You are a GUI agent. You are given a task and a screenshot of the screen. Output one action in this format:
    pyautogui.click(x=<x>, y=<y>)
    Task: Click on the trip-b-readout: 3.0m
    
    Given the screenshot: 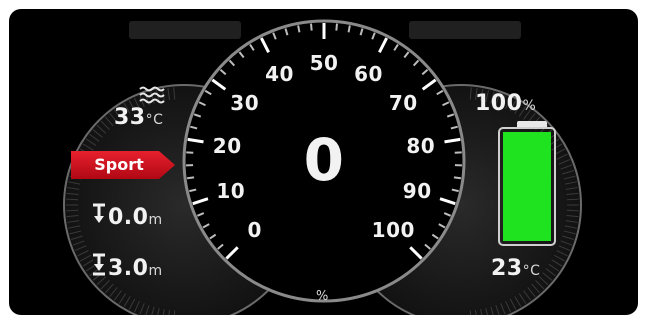 What is the action you would take?
    pyautogui.click(x=135, y=268)
    